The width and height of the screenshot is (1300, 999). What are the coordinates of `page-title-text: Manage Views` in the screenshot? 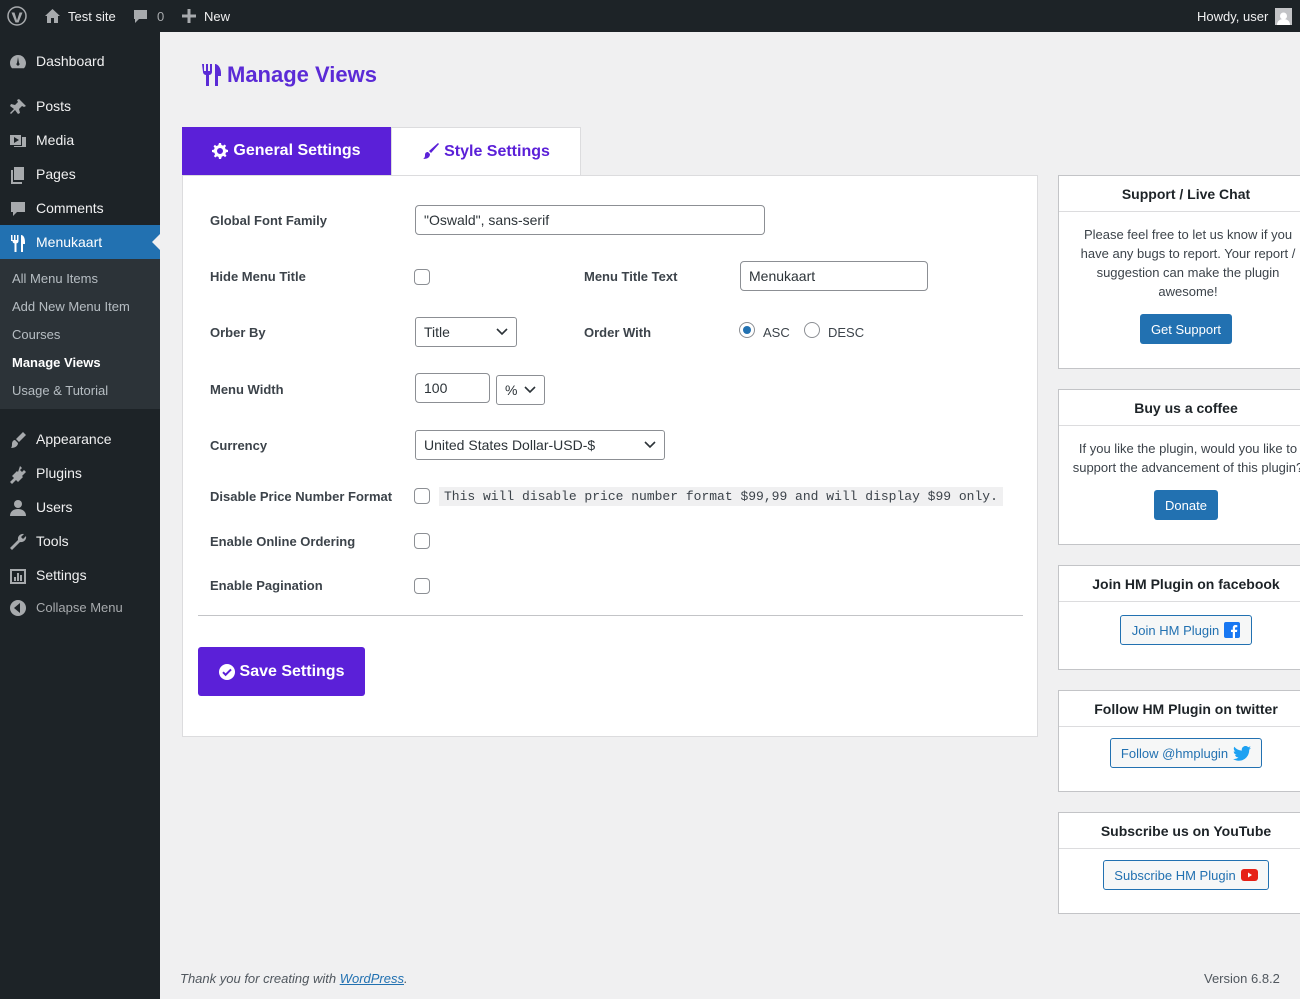 It's located at (302, 74).